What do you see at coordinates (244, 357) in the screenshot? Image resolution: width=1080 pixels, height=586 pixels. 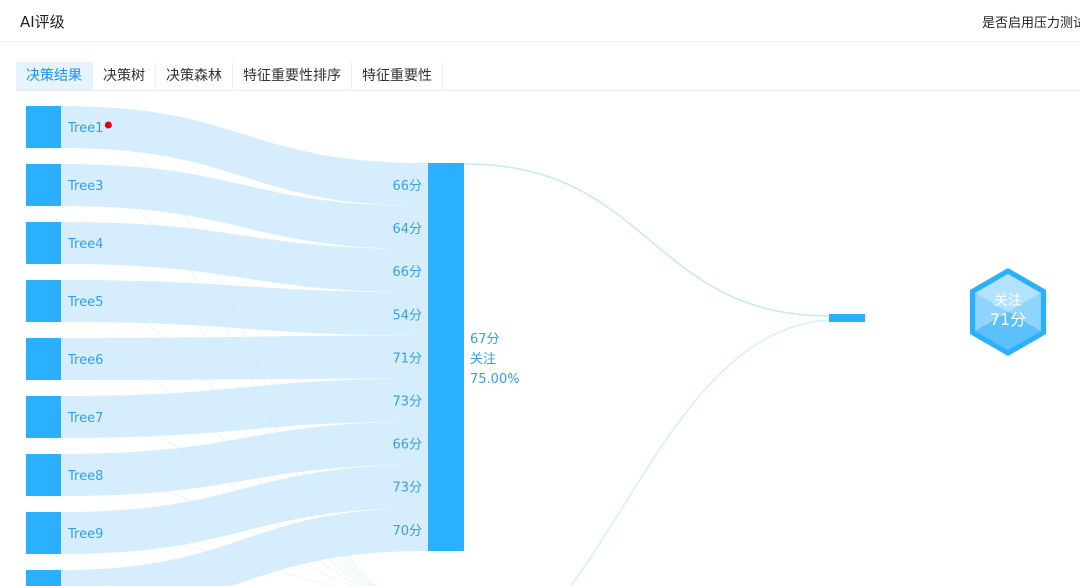 I see `sankey-link-tree-to-score` at bounding box center [244, 357].